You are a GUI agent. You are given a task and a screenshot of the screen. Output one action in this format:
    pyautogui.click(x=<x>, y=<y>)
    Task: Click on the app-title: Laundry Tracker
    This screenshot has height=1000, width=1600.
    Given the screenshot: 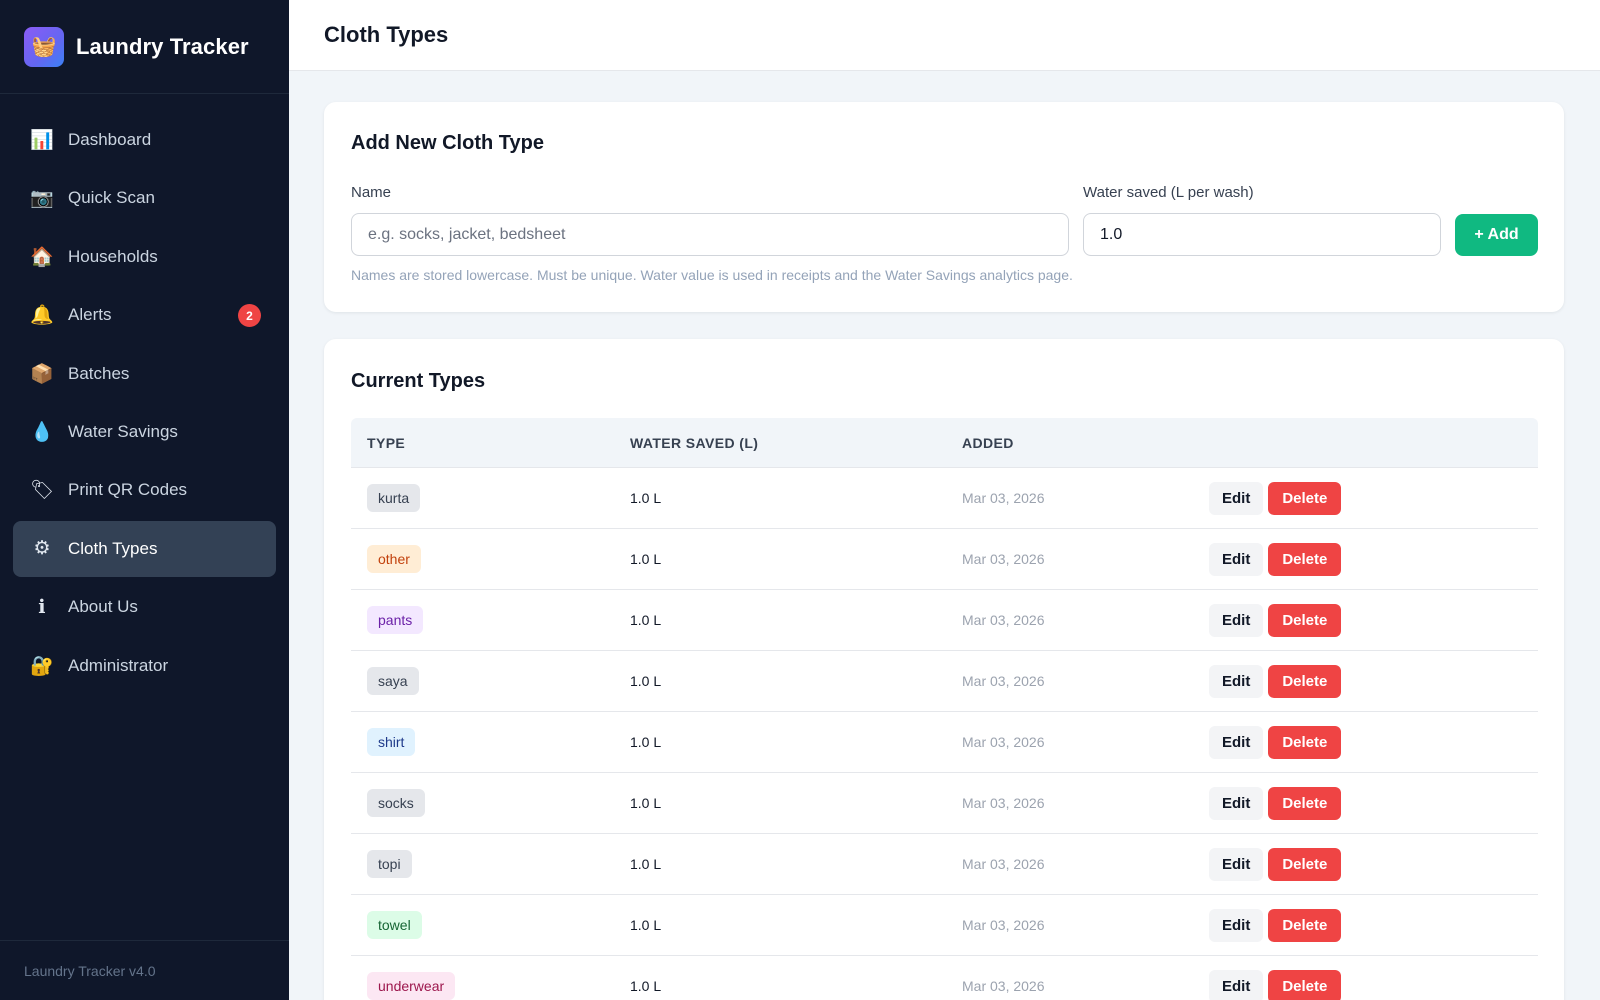 What is the action you would take?
    pyautogui.click(x=162, y=46)
    